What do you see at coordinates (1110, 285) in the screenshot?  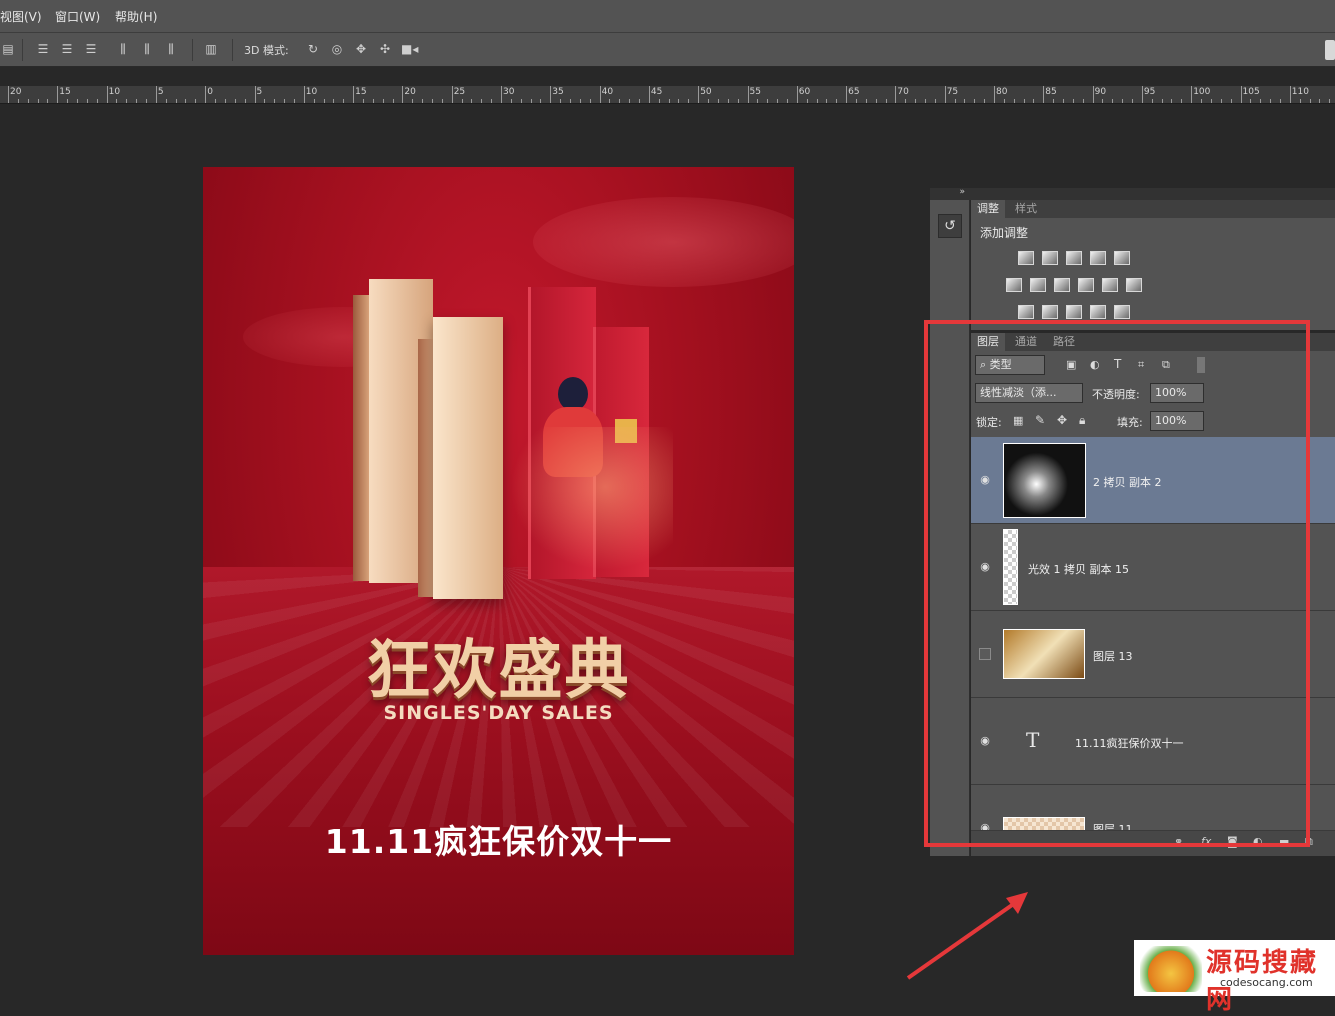 I see `channel-mixer-icon` at bounding box center [1110, 285].